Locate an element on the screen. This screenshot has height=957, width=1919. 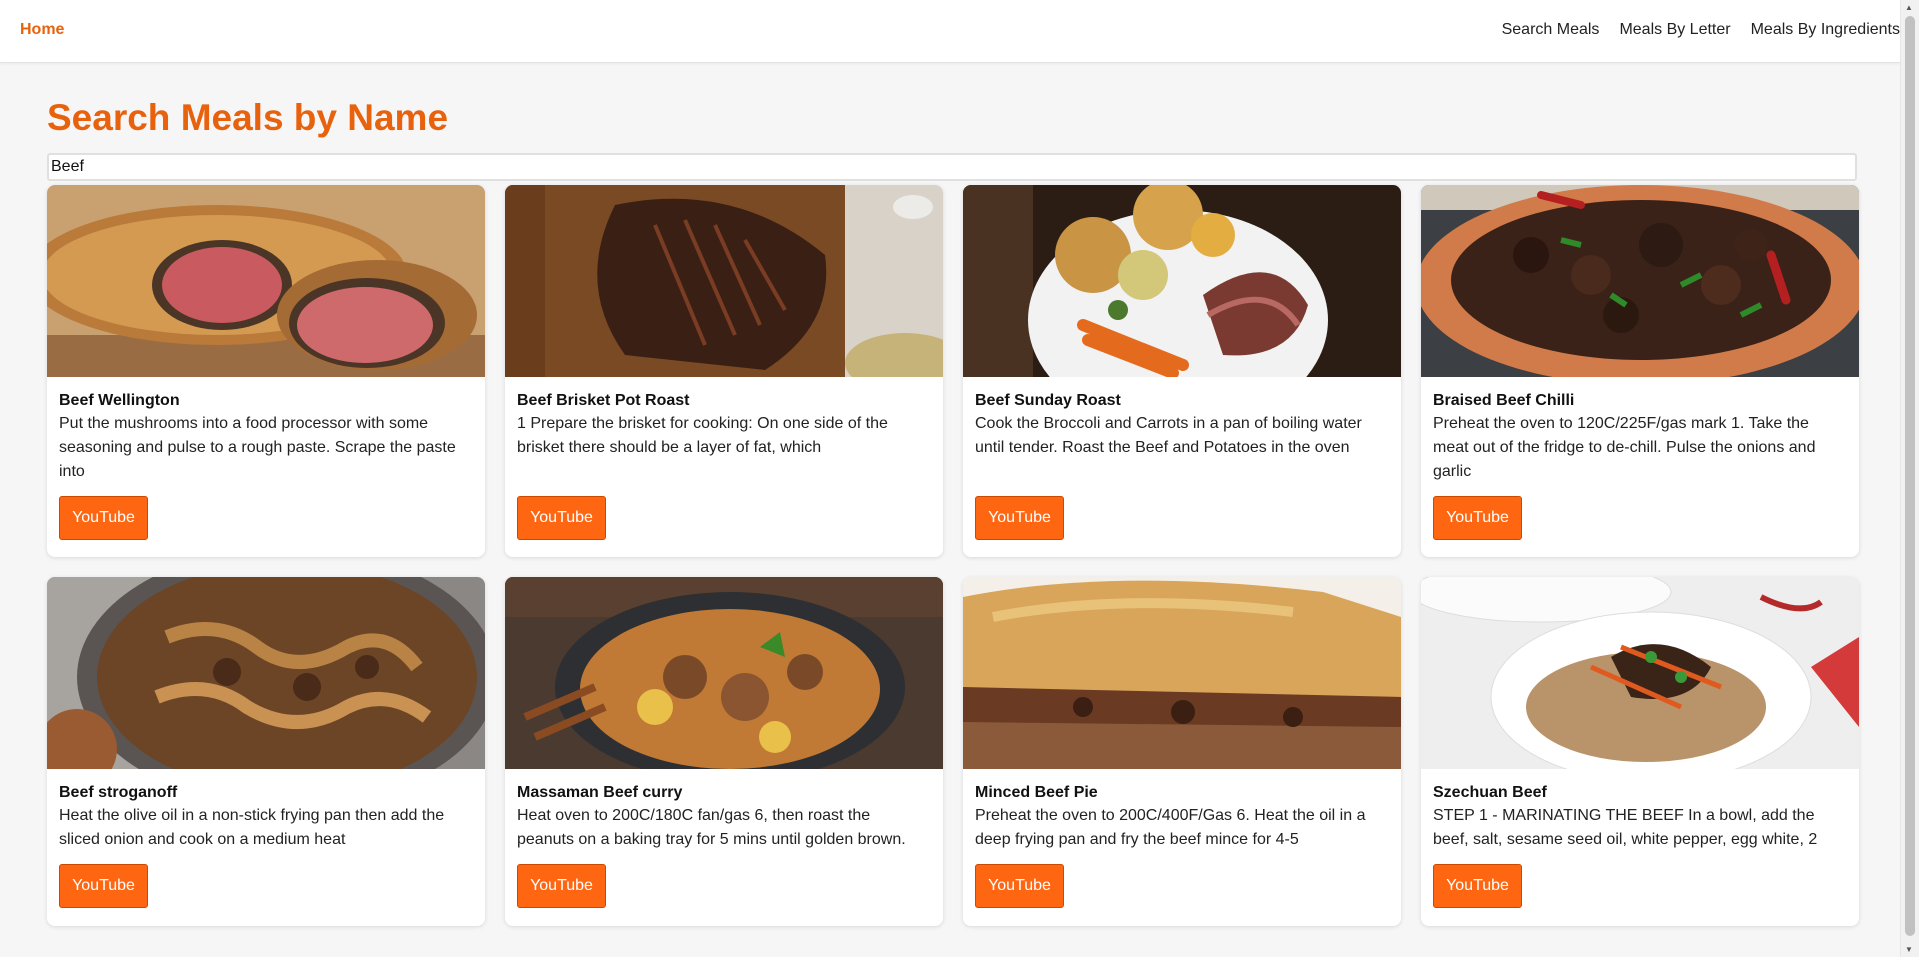
search-input is located at coordinates (952, 167).